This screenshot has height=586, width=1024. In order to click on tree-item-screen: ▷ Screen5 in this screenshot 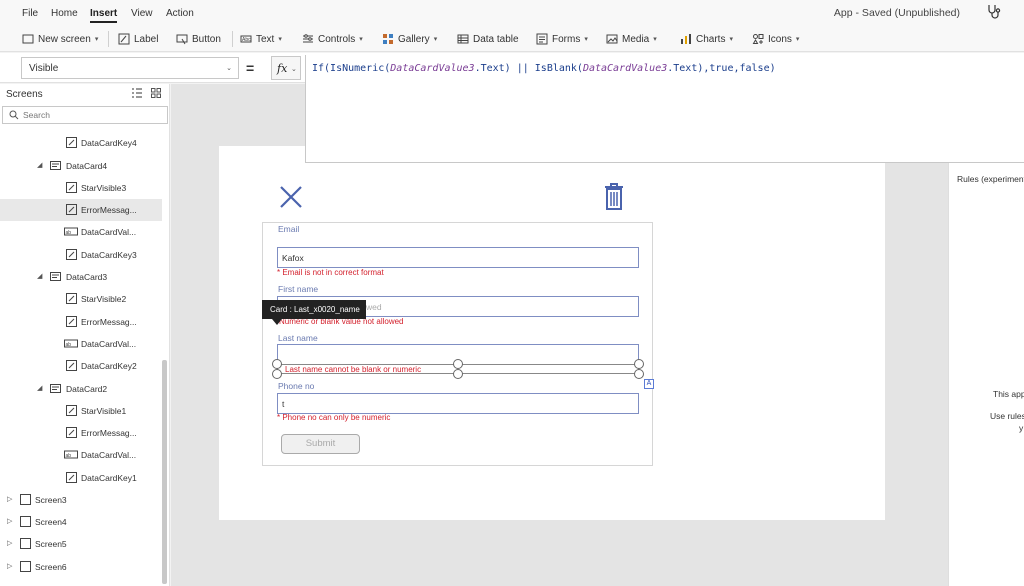, I will do `click(81, 544)`.